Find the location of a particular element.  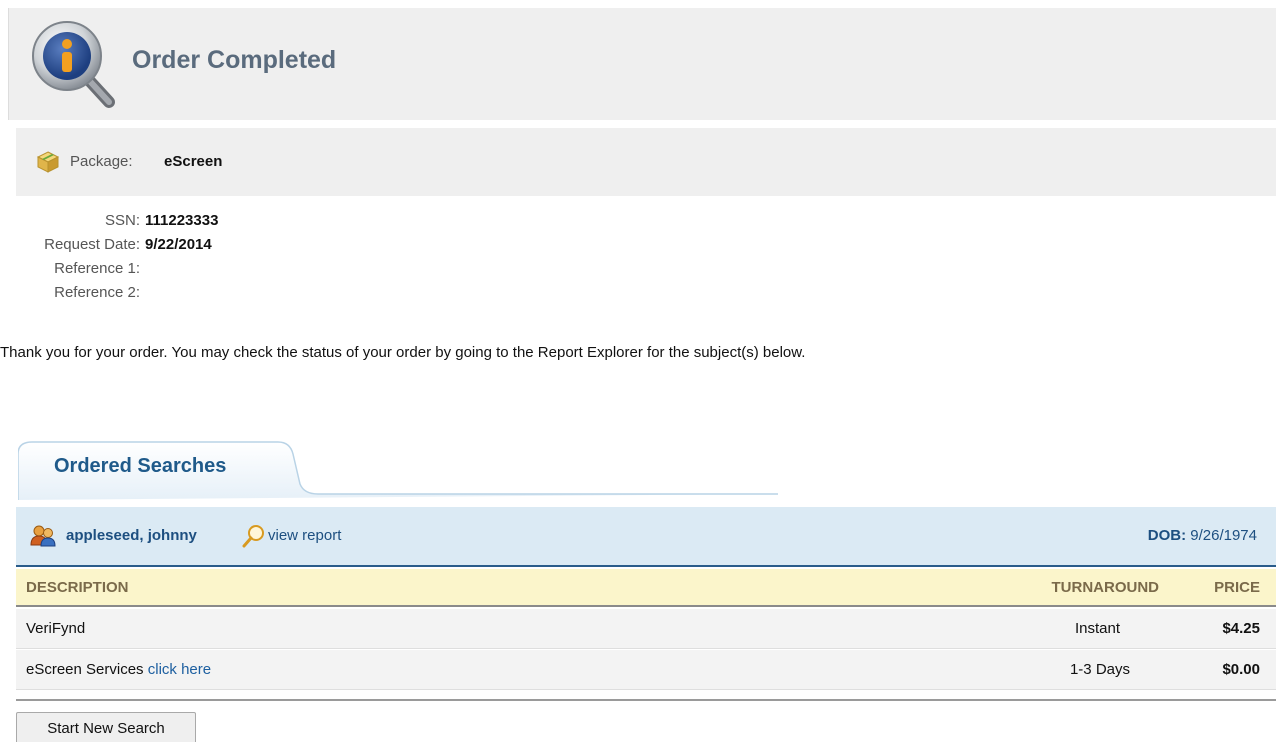

table-header: DESCRIPTION TURNAROUND PRICE is located at coordinates (646, 588).